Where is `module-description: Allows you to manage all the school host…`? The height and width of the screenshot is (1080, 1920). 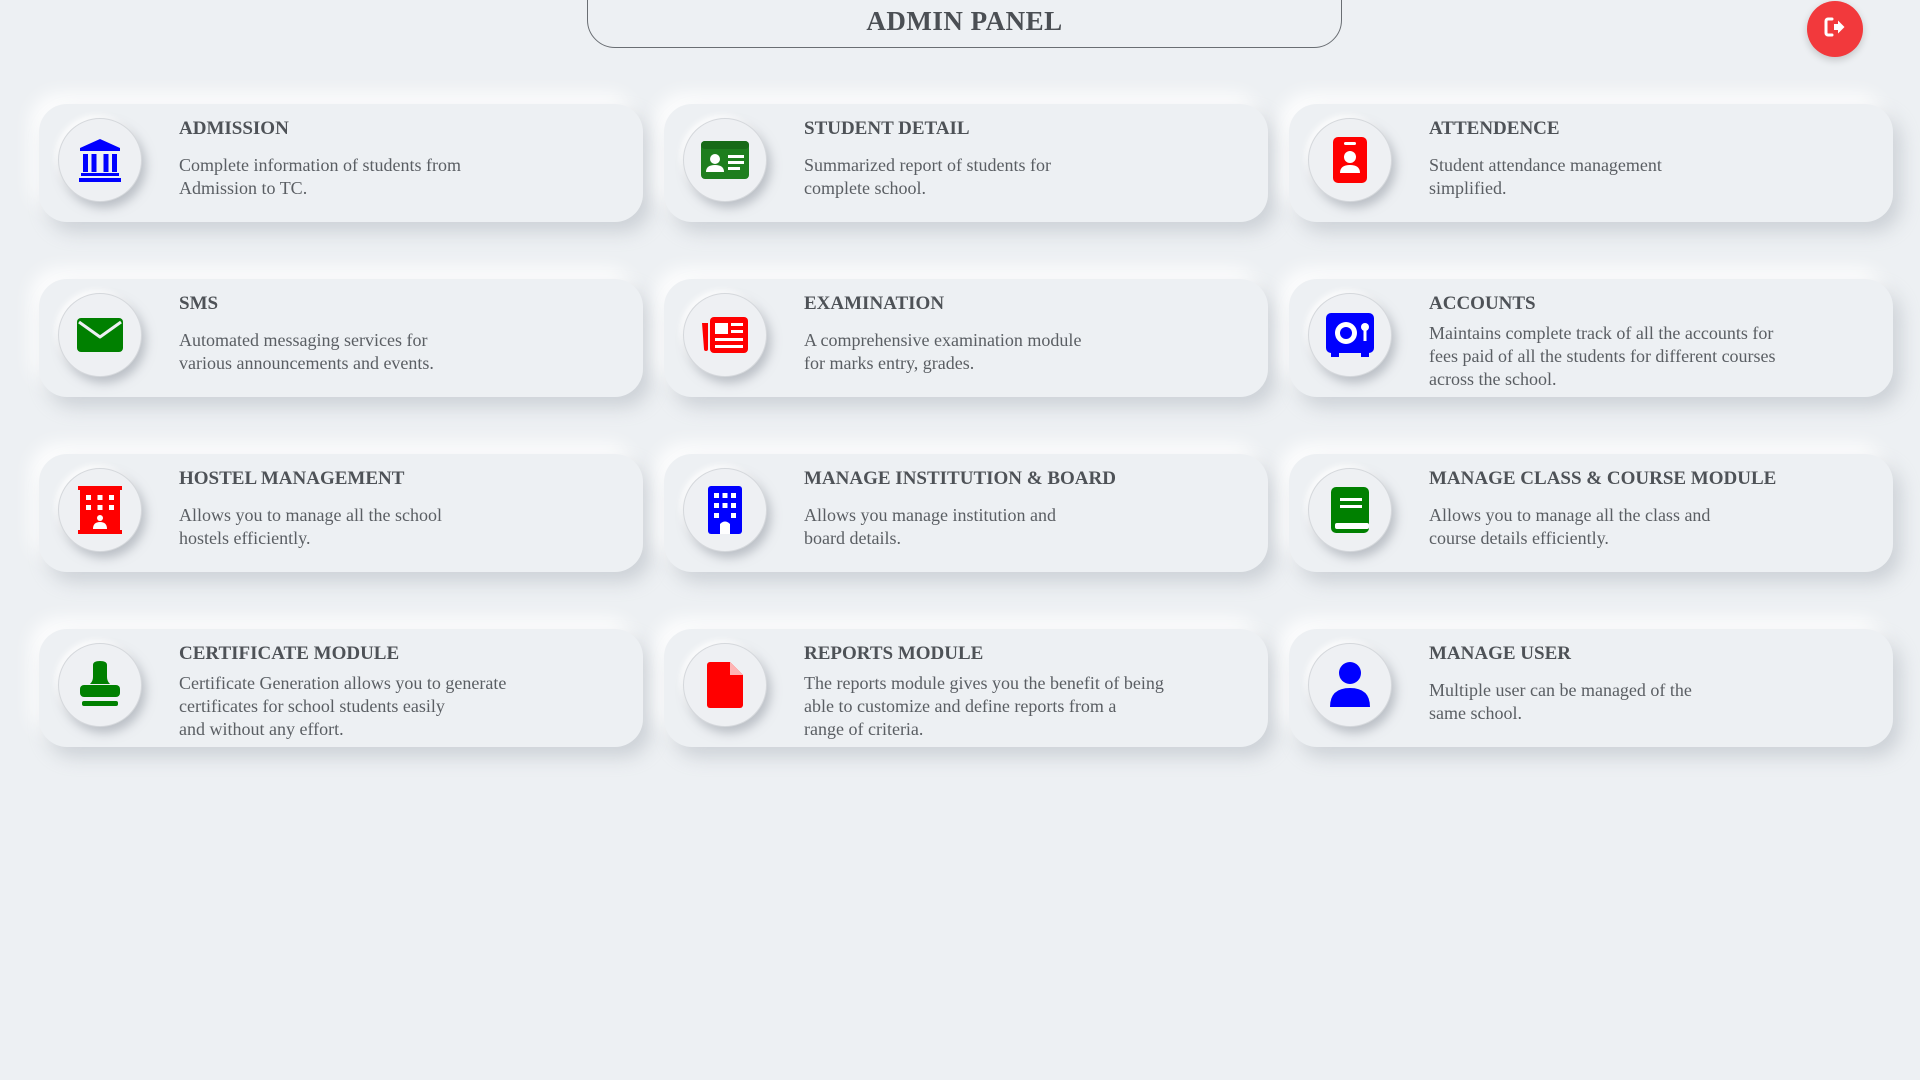 module-description: Allows you to manage all the school host… is located at coordinates (399, 527).